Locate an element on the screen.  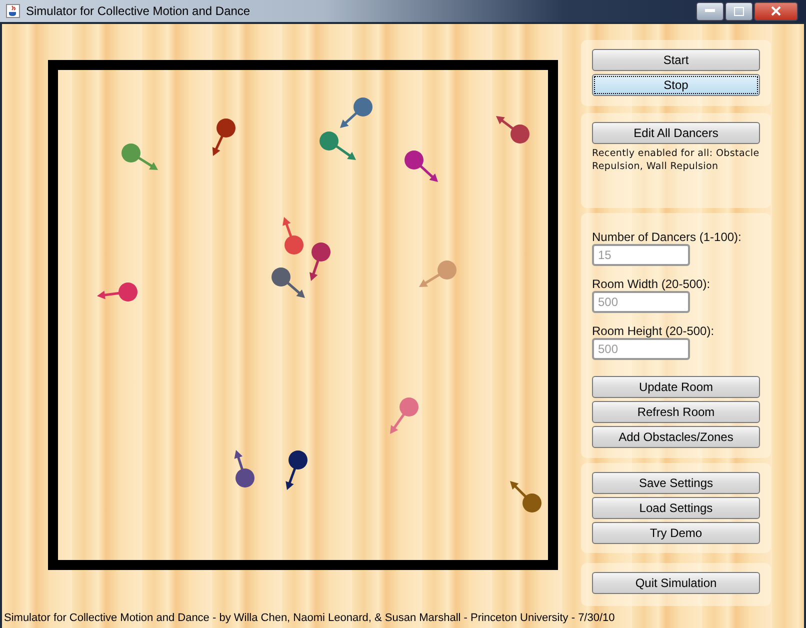
field-label: Number of Dancers (1-100): is located at coordinates (667, 237).